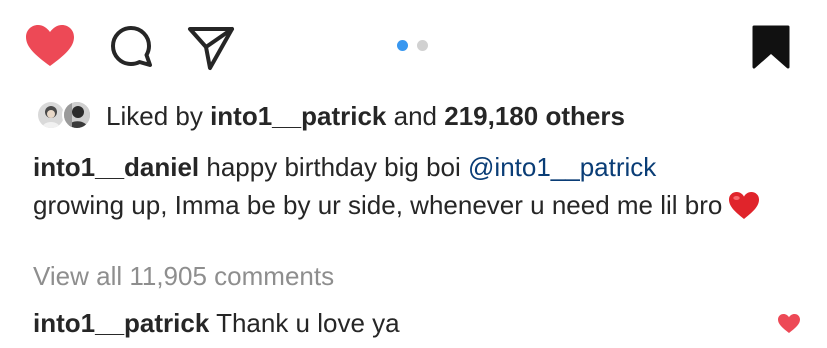  Describe the element at coordinates (402, 45) in the screenshot. I see `carousel-dot-active` at that location.